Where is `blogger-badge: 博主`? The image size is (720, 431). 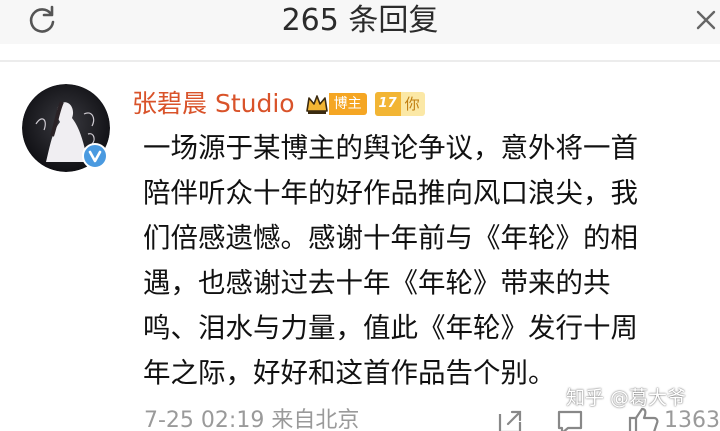 blogger-badge: 博主 is located at coordinates (347, 104).